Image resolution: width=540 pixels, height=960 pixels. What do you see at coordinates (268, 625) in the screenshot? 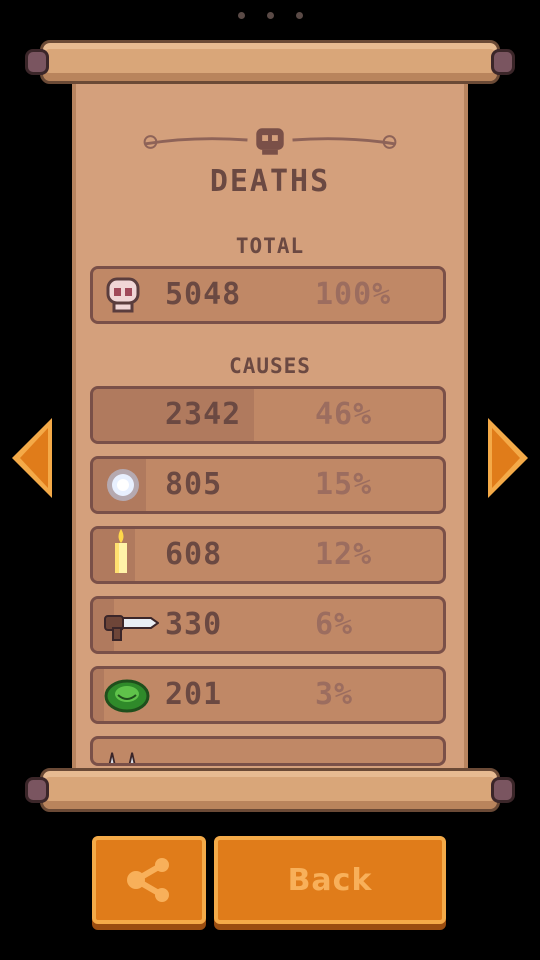
I see `cause-row: 330 6%` at bounding box center [268, 625].